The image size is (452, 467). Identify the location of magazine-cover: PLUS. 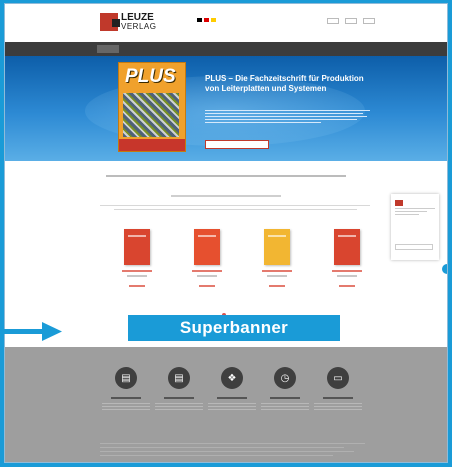
(152, 107).